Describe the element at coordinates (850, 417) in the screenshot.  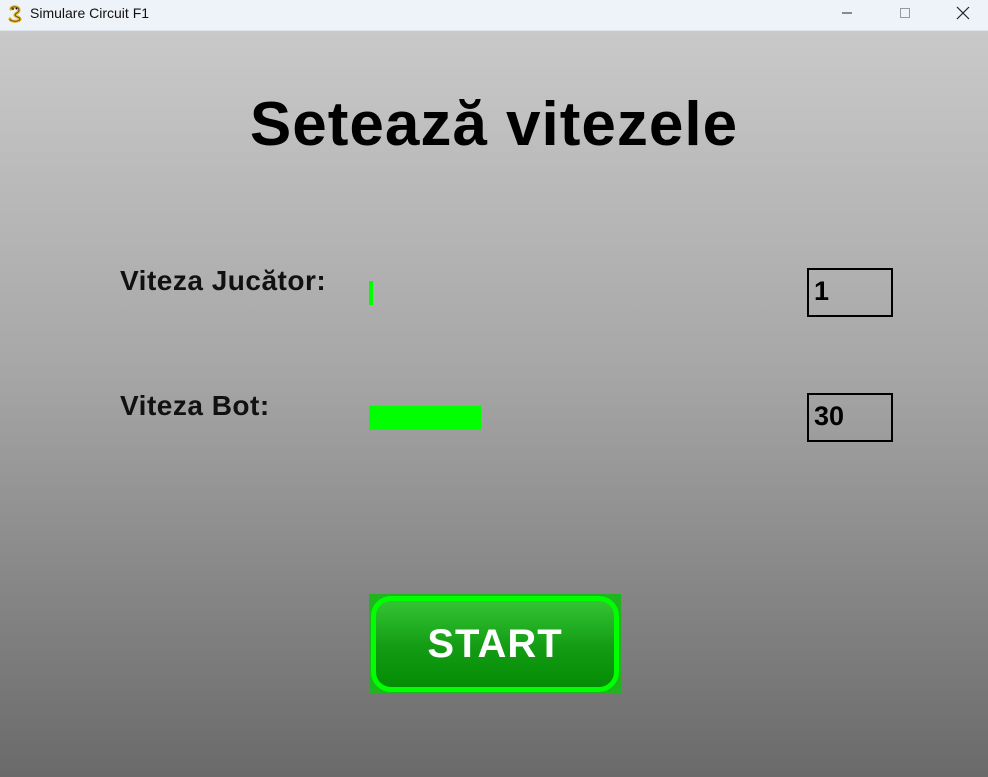
I see `bot-speed-input: 30` at that location.